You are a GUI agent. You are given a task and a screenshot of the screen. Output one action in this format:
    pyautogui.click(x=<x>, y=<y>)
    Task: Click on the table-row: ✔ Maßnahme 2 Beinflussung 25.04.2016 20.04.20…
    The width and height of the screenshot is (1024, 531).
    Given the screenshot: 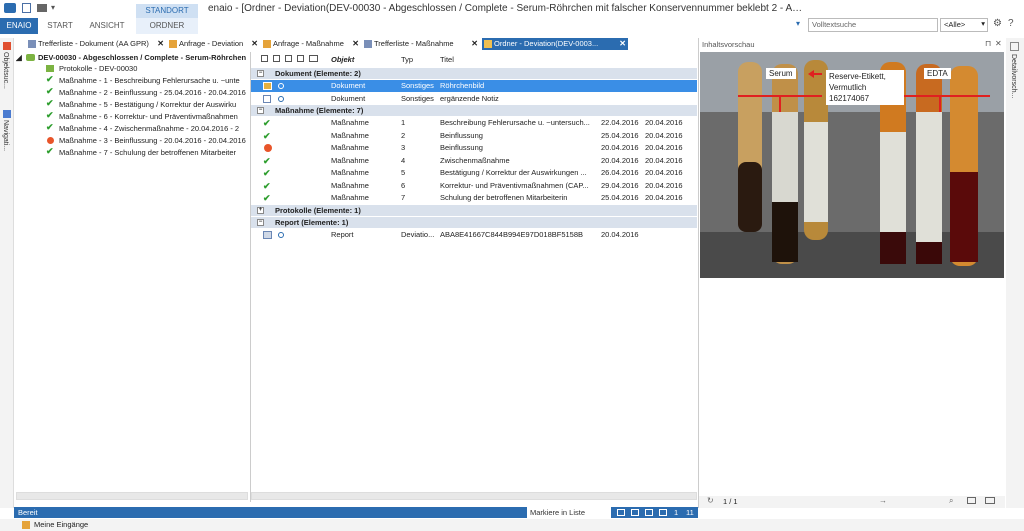 What is the action you would take?
    pyautogui.click(x=474, y=136)
    